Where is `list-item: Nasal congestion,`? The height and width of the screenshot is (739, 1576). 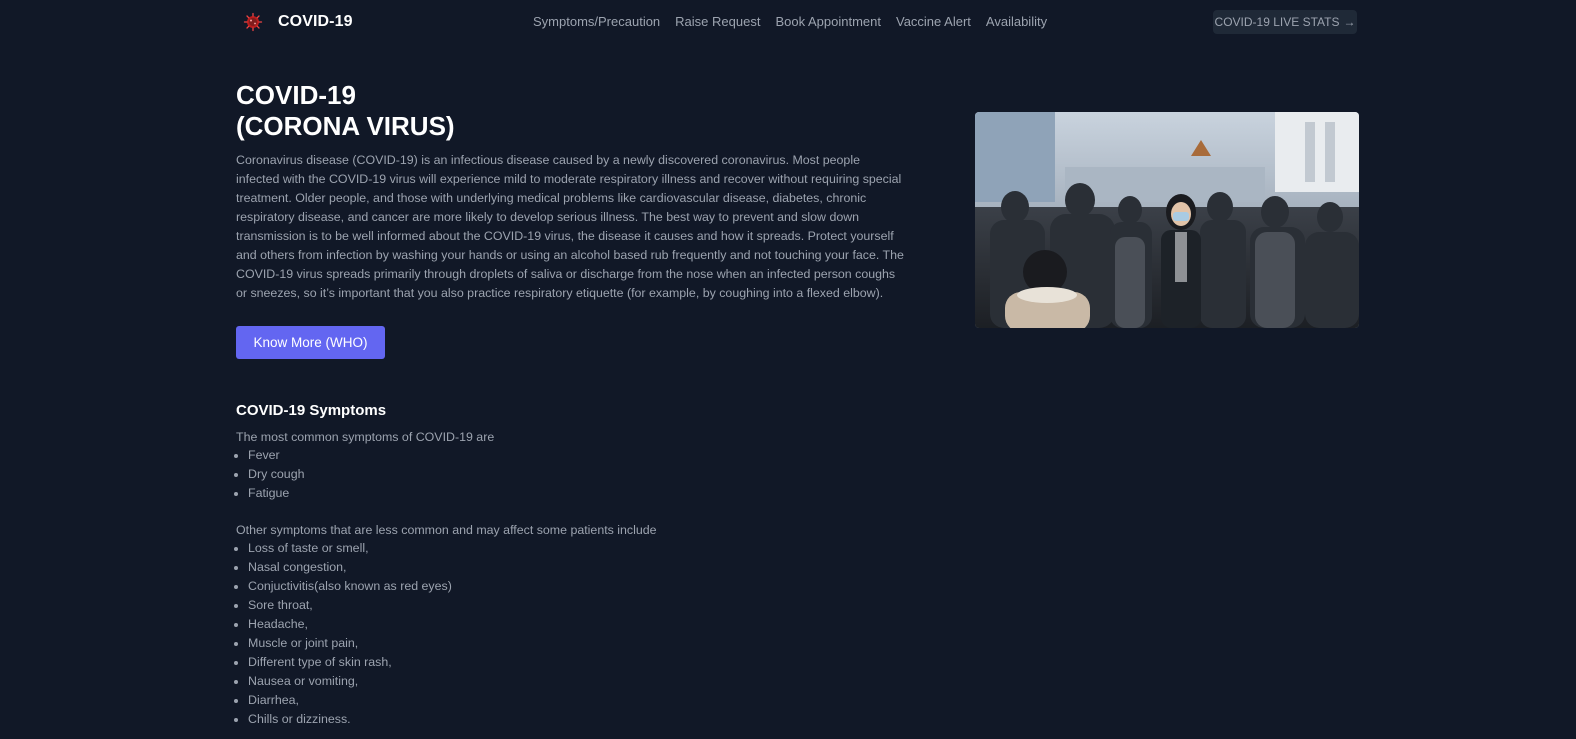 list-item: Nasal congestion, is located at coordinates (350, 567).